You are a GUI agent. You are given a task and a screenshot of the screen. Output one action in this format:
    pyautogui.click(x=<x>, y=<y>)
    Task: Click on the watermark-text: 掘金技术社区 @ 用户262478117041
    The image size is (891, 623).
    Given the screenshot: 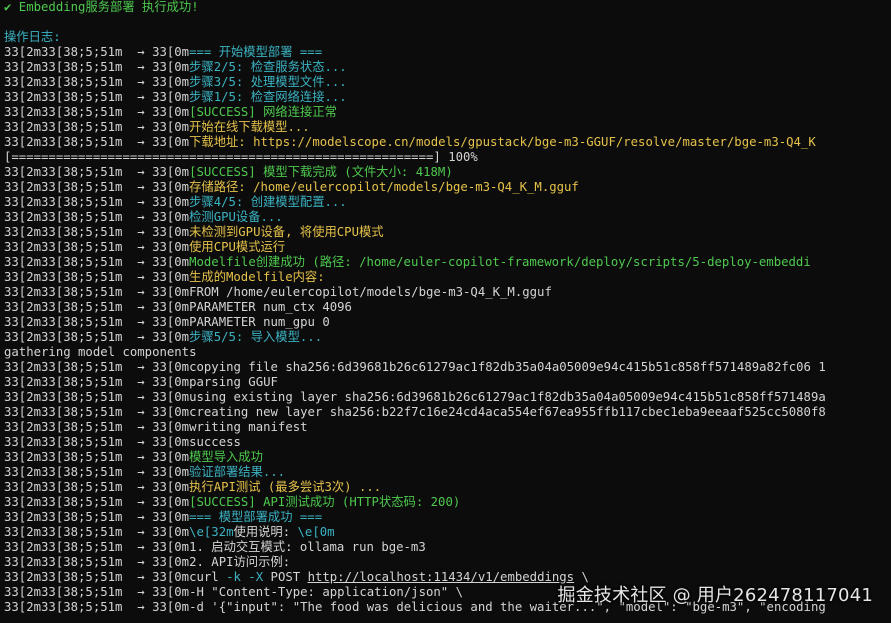 What is the action you would take?
    pyautogui.click(x=715, y=595)
    